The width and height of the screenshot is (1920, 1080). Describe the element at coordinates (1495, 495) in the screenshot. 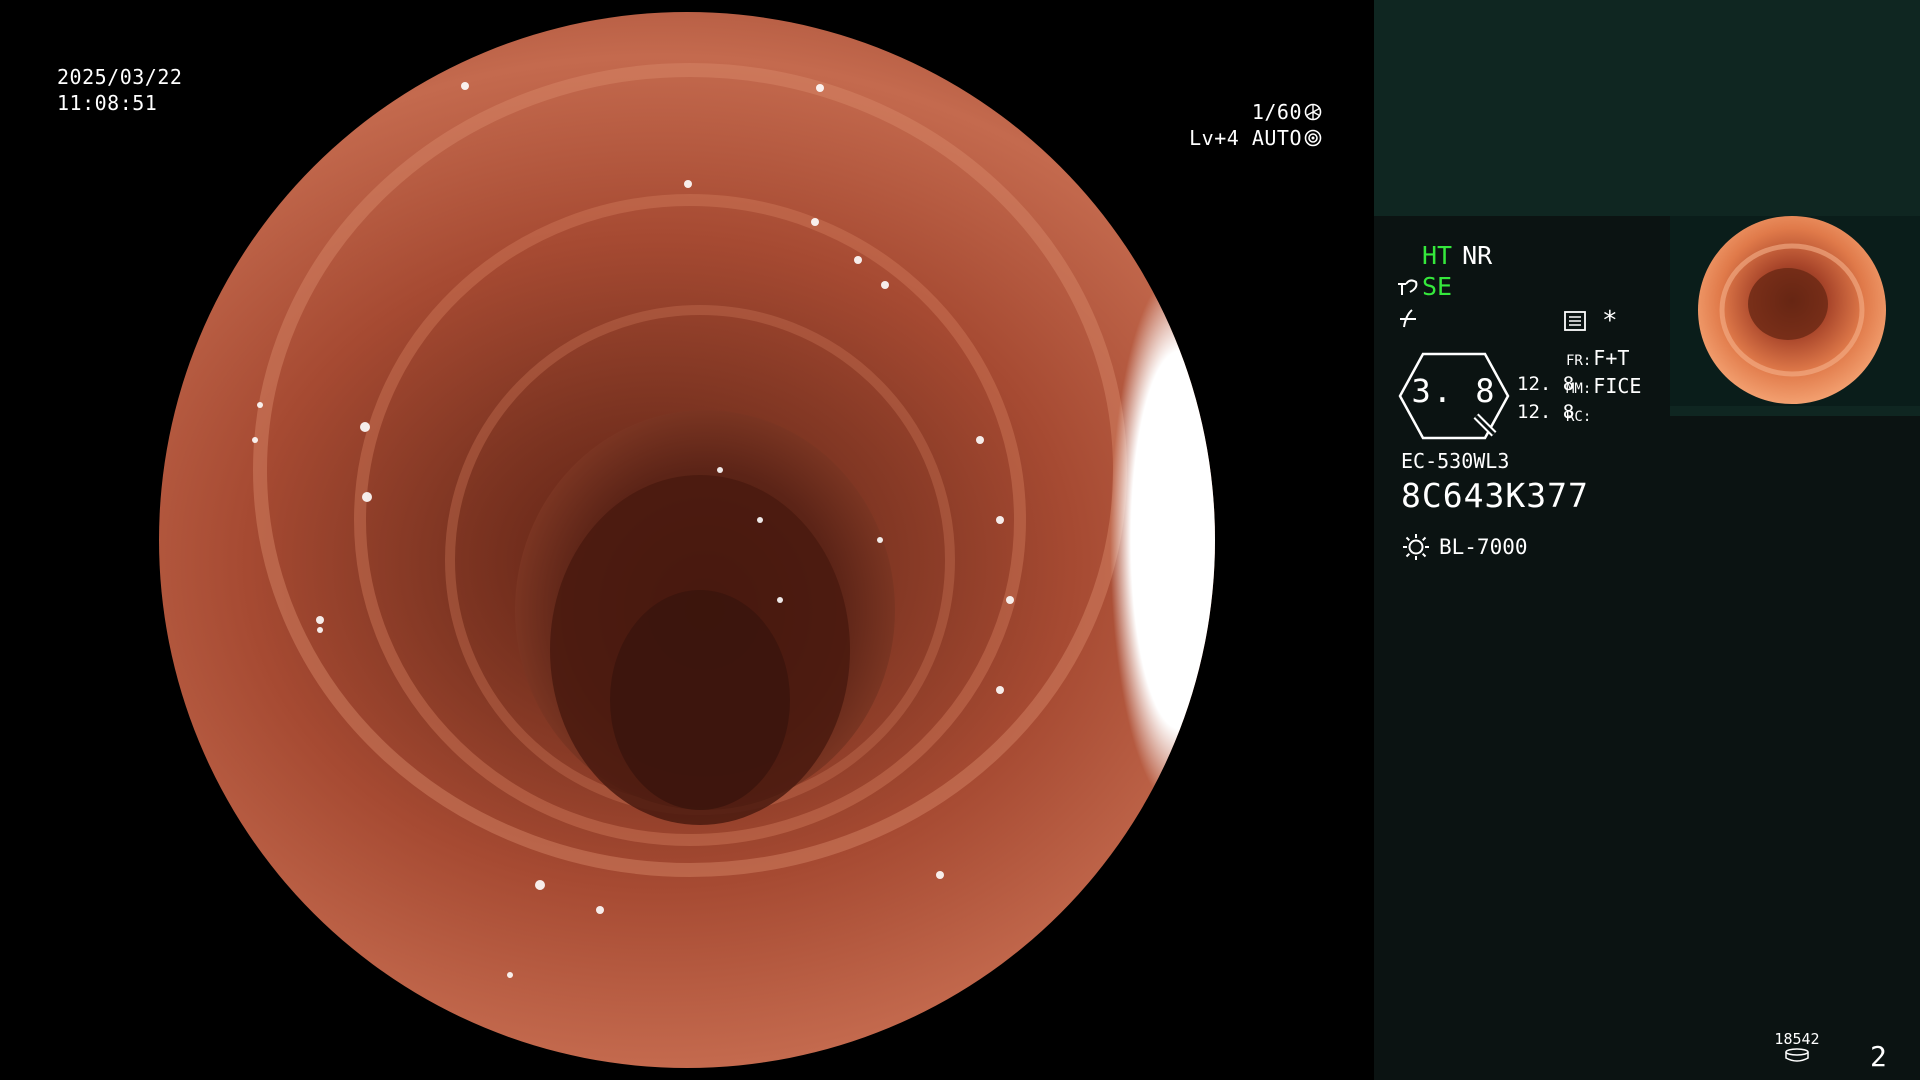

I see `scope-serial: 8C643K377` at that location.